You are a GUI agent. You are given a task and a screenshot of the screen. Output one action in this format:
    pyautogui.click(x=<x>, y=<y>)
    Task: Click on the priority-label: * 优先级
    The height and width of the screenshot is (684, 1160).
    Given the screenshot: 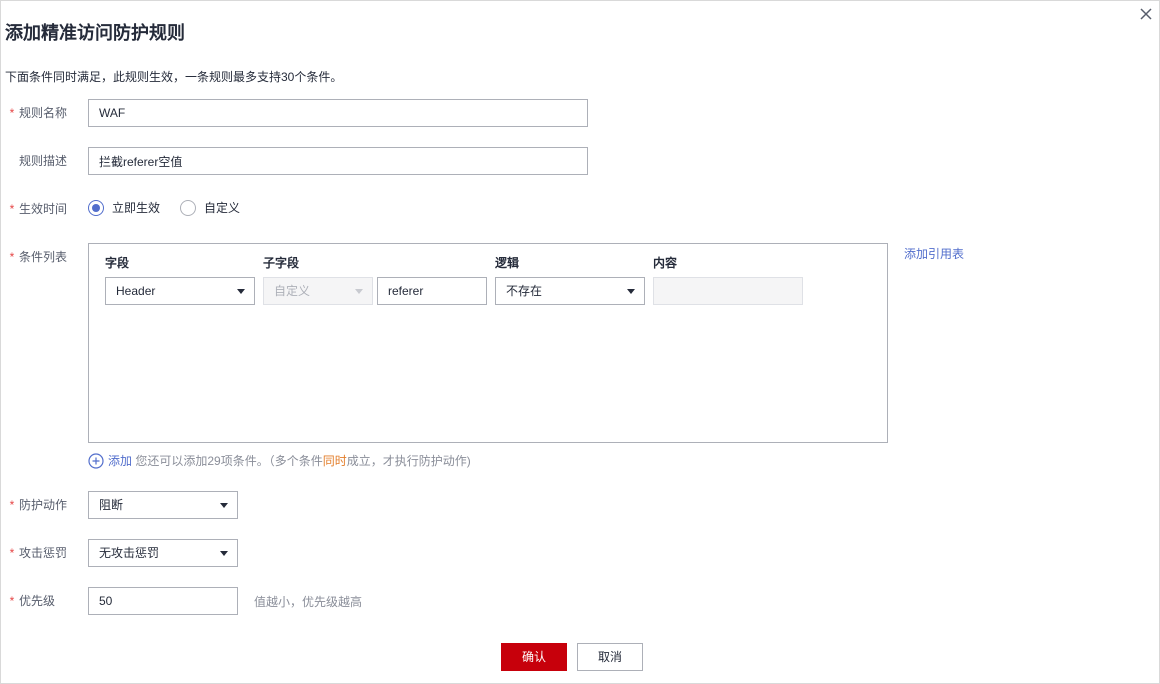 What is the action you would take?
    pyautogui.click(x=30, y=601)
    